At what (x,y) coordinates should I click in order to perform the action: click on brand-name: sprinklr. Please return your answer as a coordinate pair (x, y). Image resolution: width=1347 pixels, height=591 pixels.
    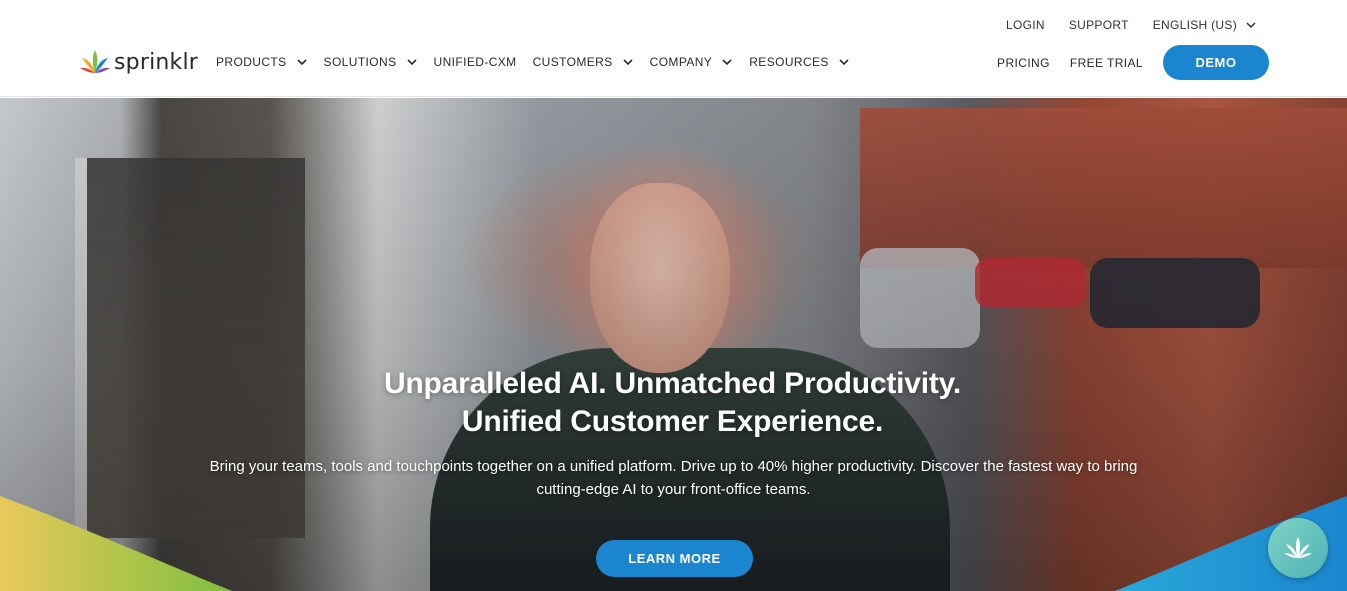
    Looking at the image, I should click on (156, 62).